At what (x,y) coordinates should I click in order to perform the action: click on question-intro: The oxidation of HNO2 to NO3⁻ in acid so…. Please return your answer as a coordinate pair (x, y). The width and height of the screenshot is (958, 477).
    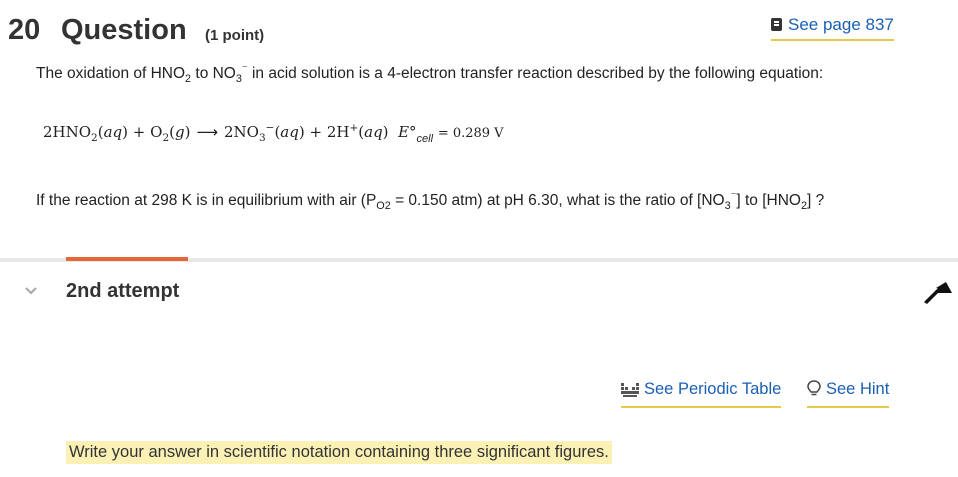
    Looking at the image, I should click on (430, 74).